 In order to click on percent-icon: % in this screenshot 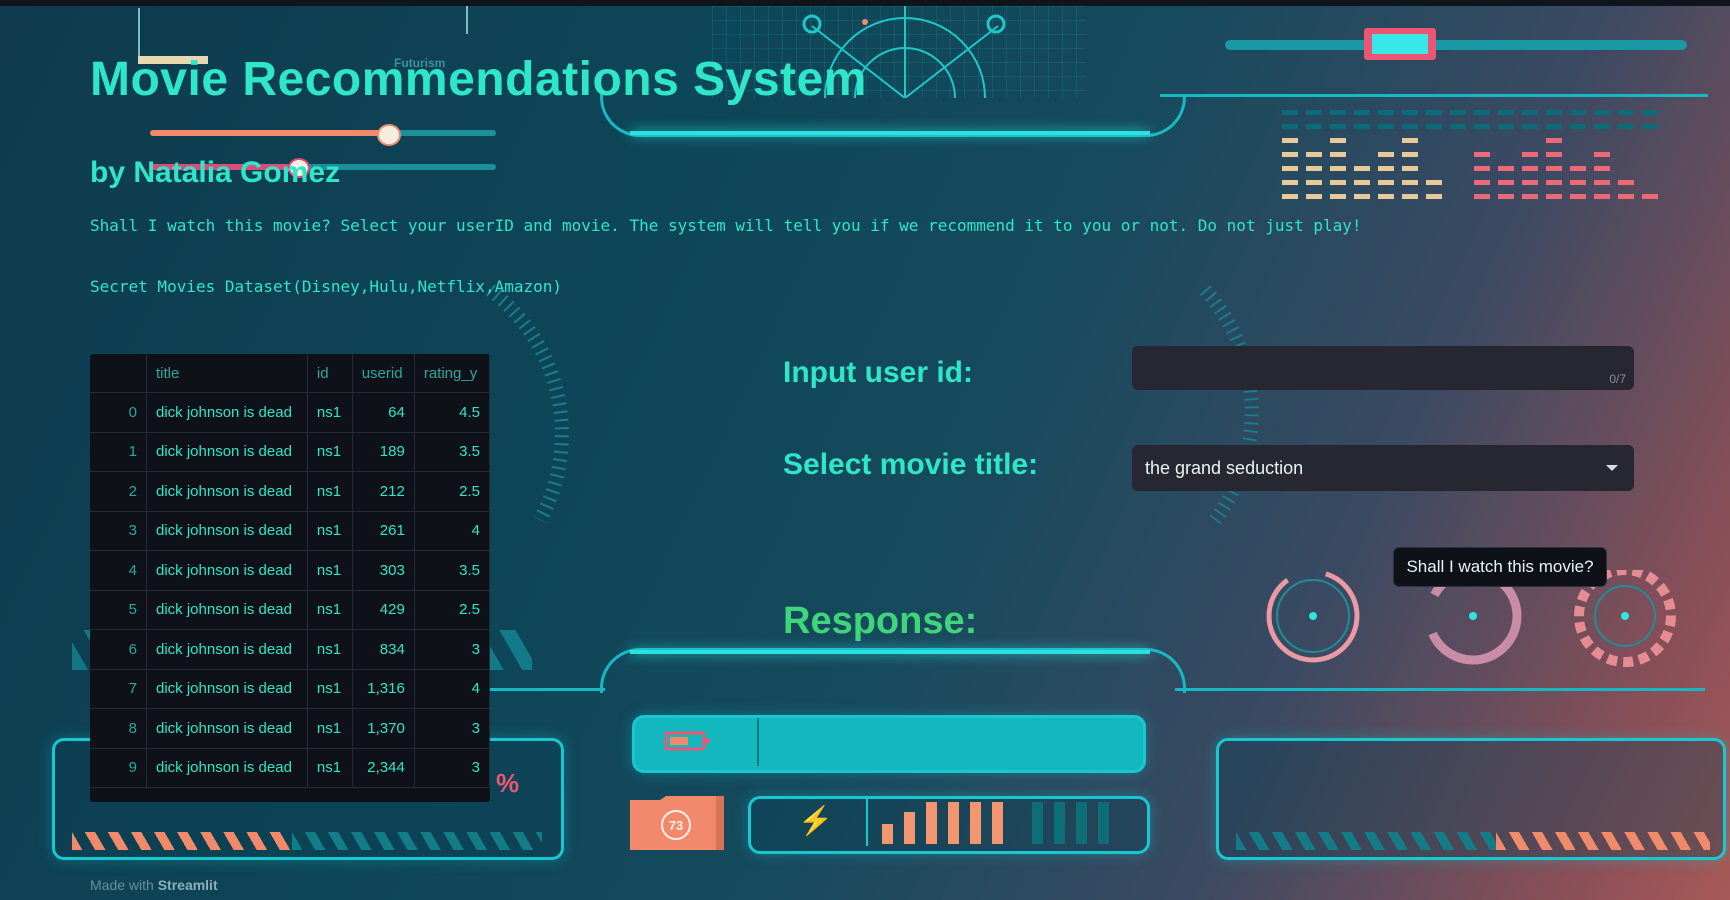, I will do `click(508, 783)`.